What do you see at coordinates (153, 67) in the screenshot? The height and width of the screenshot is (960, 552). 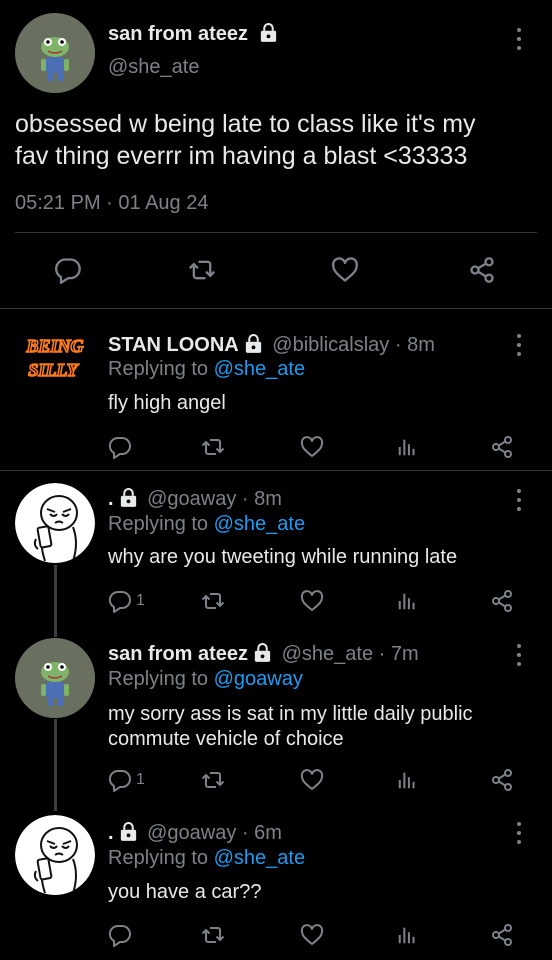 I see `handle: @she_ate` at bounding box center [153, 67].